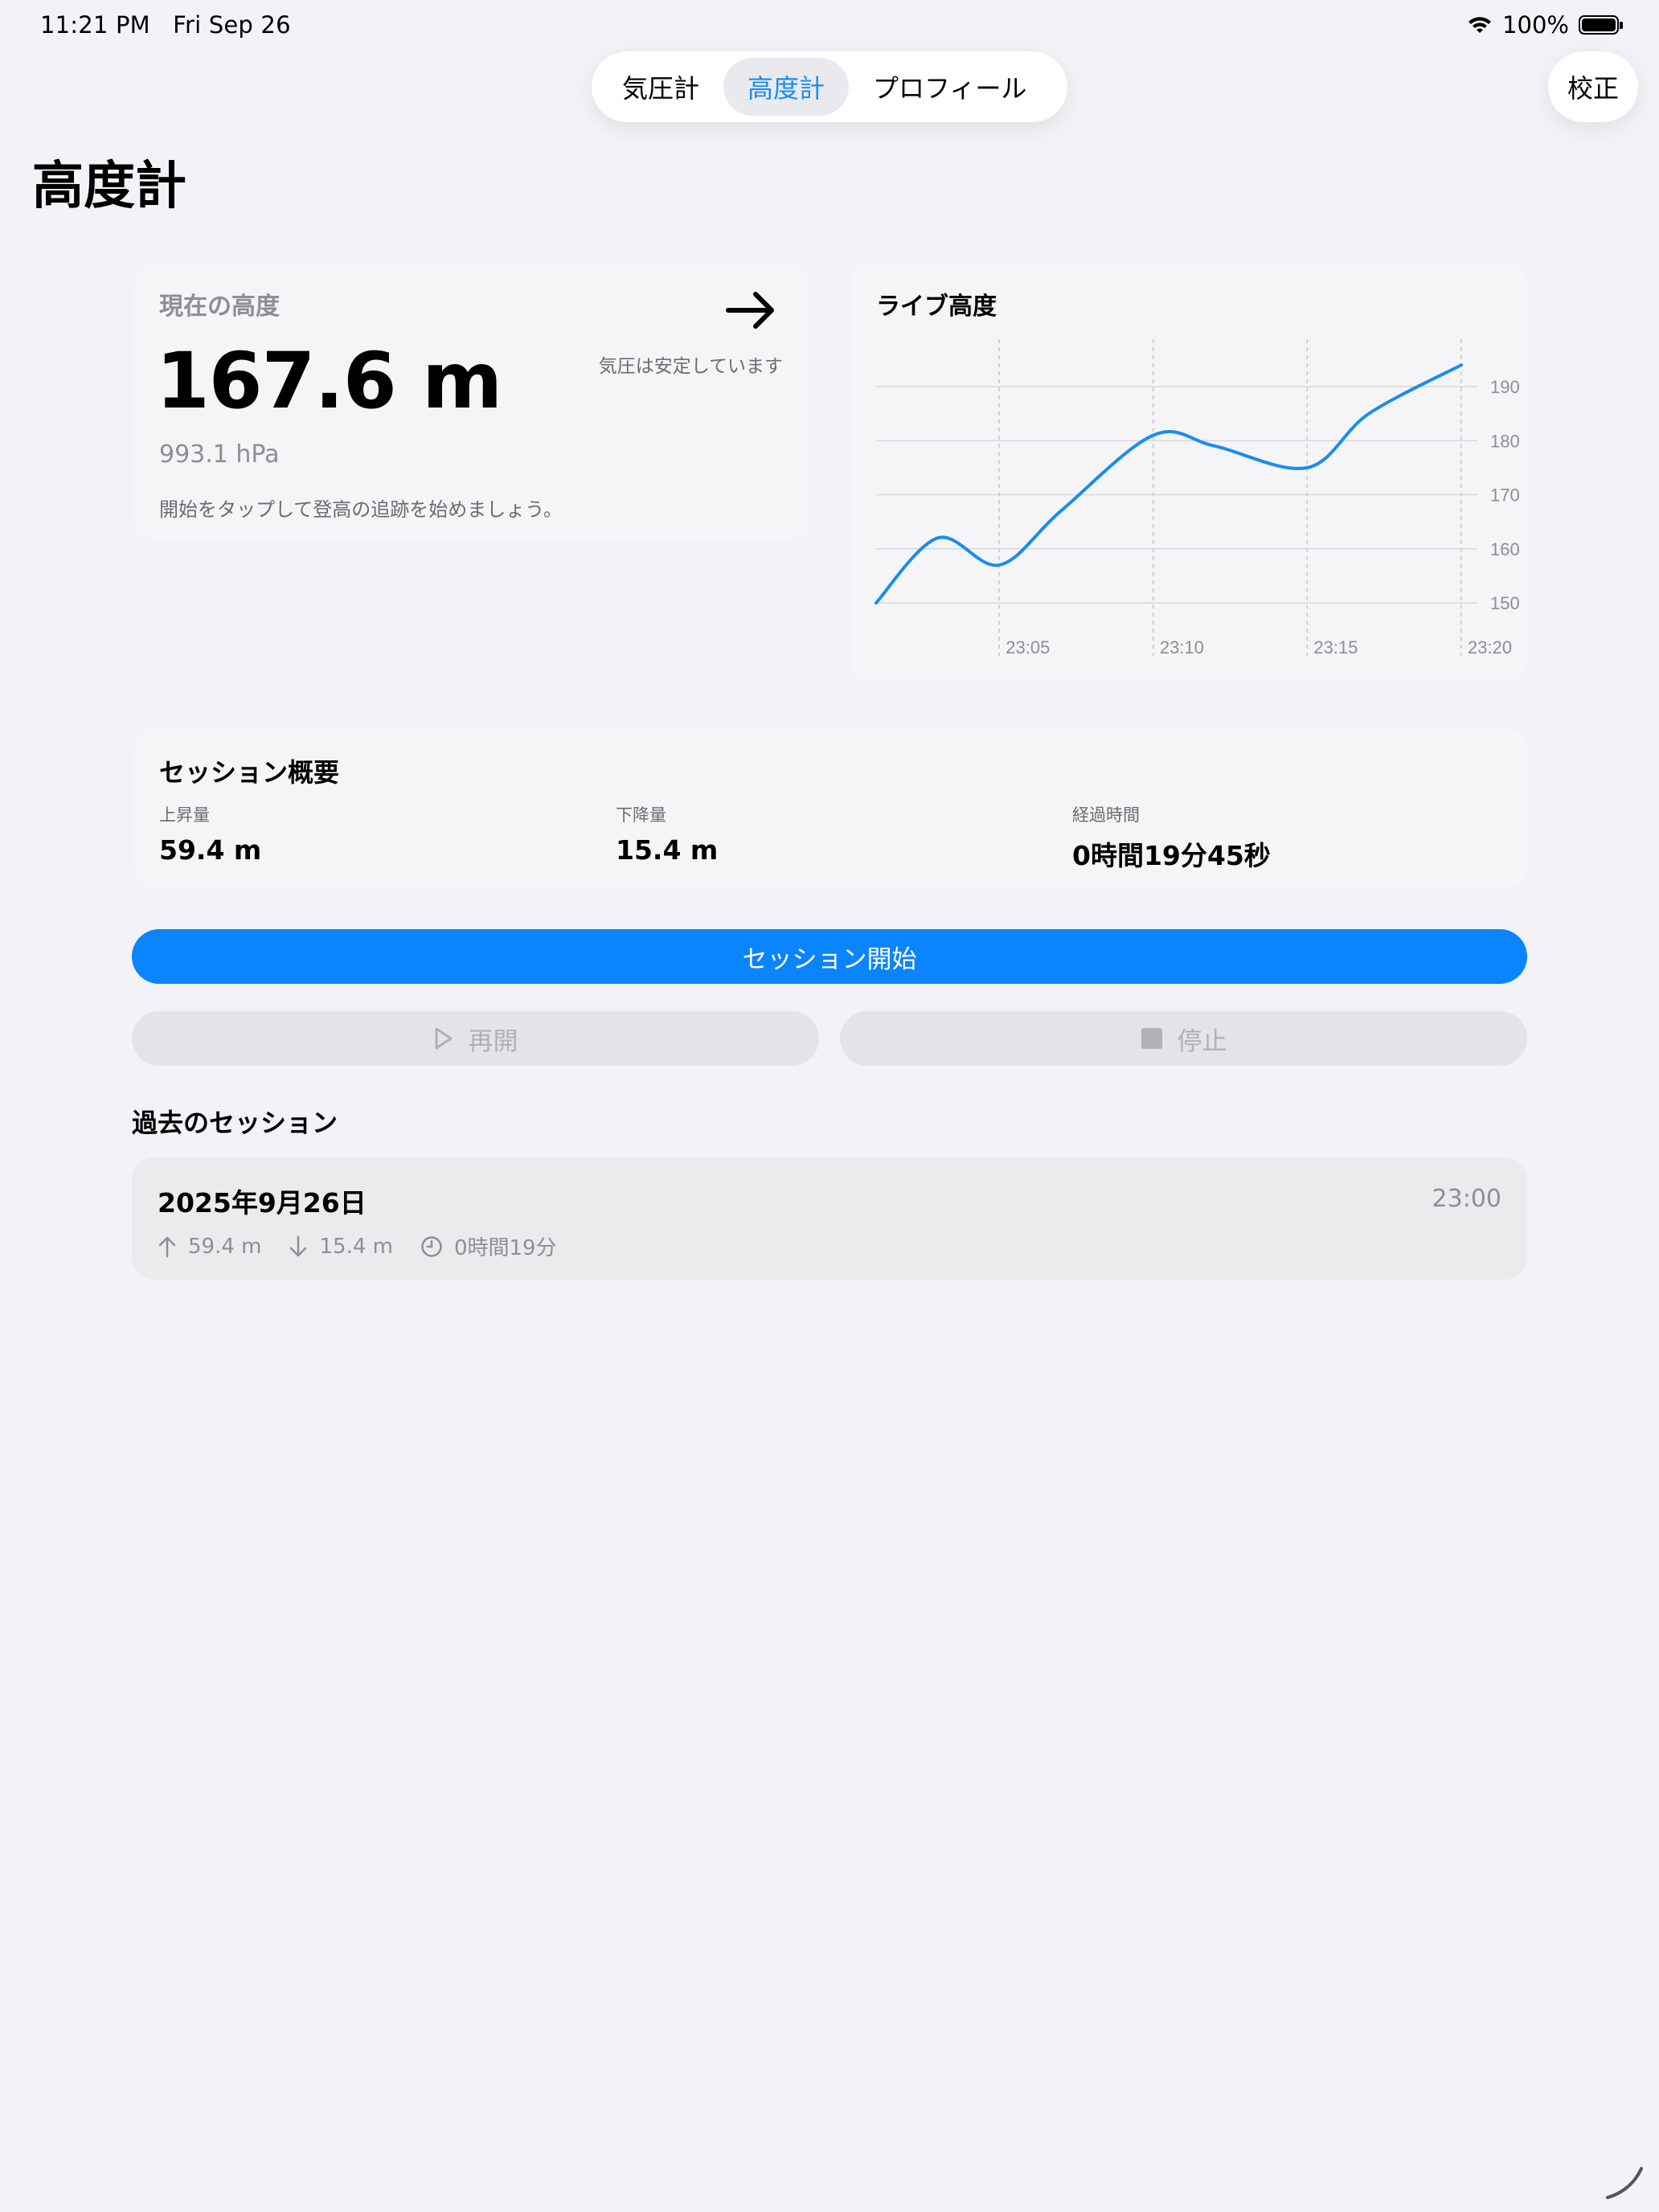 Image resolution: width=1659 pixels, height=2212 pixels. I want to click on session-stats: 59.4 m 15.4 m 0時間19分, so click(371, 1246).